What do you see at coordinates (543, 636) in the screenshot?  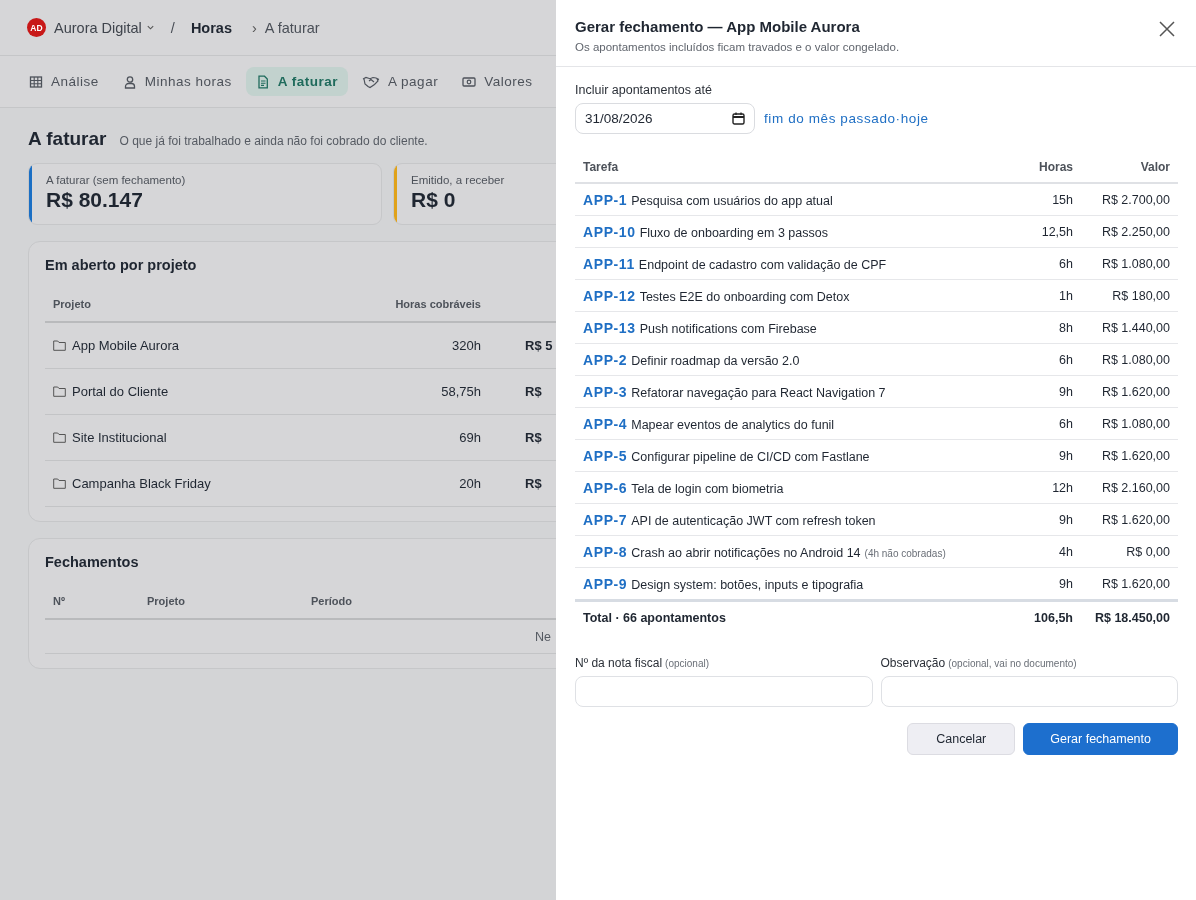 I see `empty-message: Ne` at bounding box center [543, 636].